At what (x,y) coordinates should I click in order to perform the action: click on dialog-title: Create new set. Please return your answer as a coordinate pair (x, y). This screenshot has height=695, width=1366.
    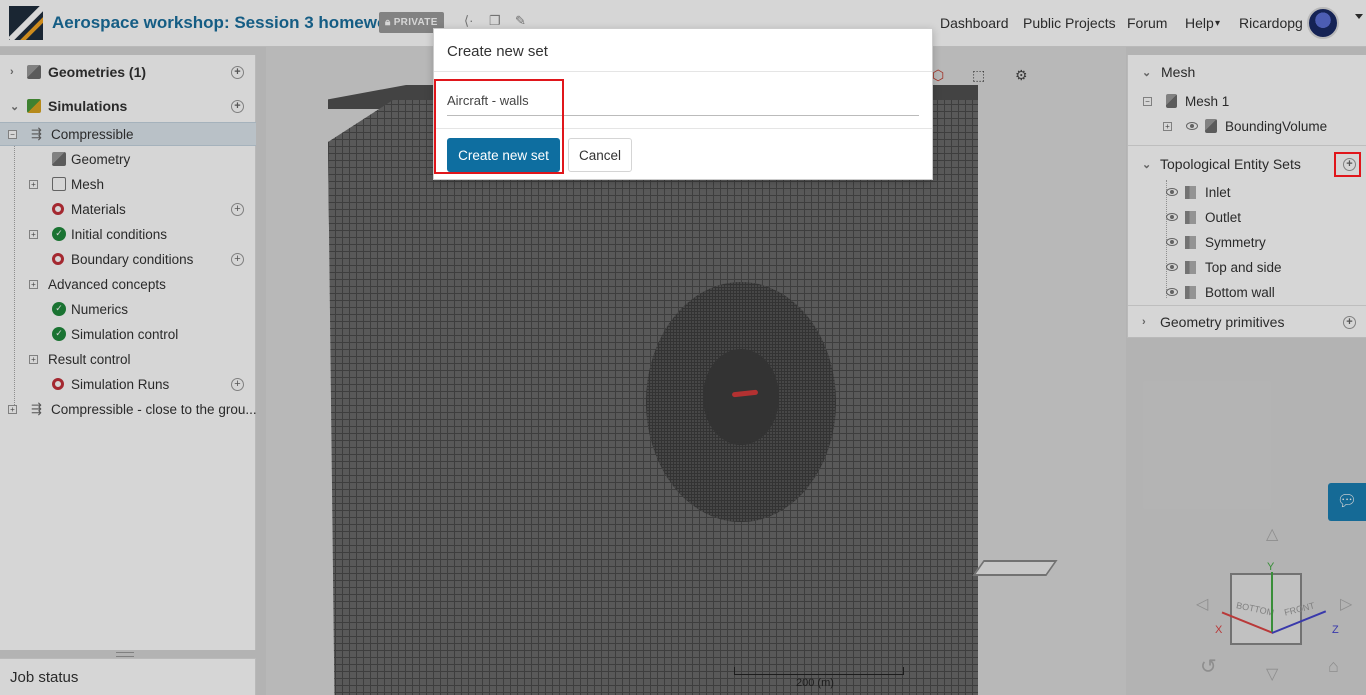
    Looking at the image, I should click on (497, 51).